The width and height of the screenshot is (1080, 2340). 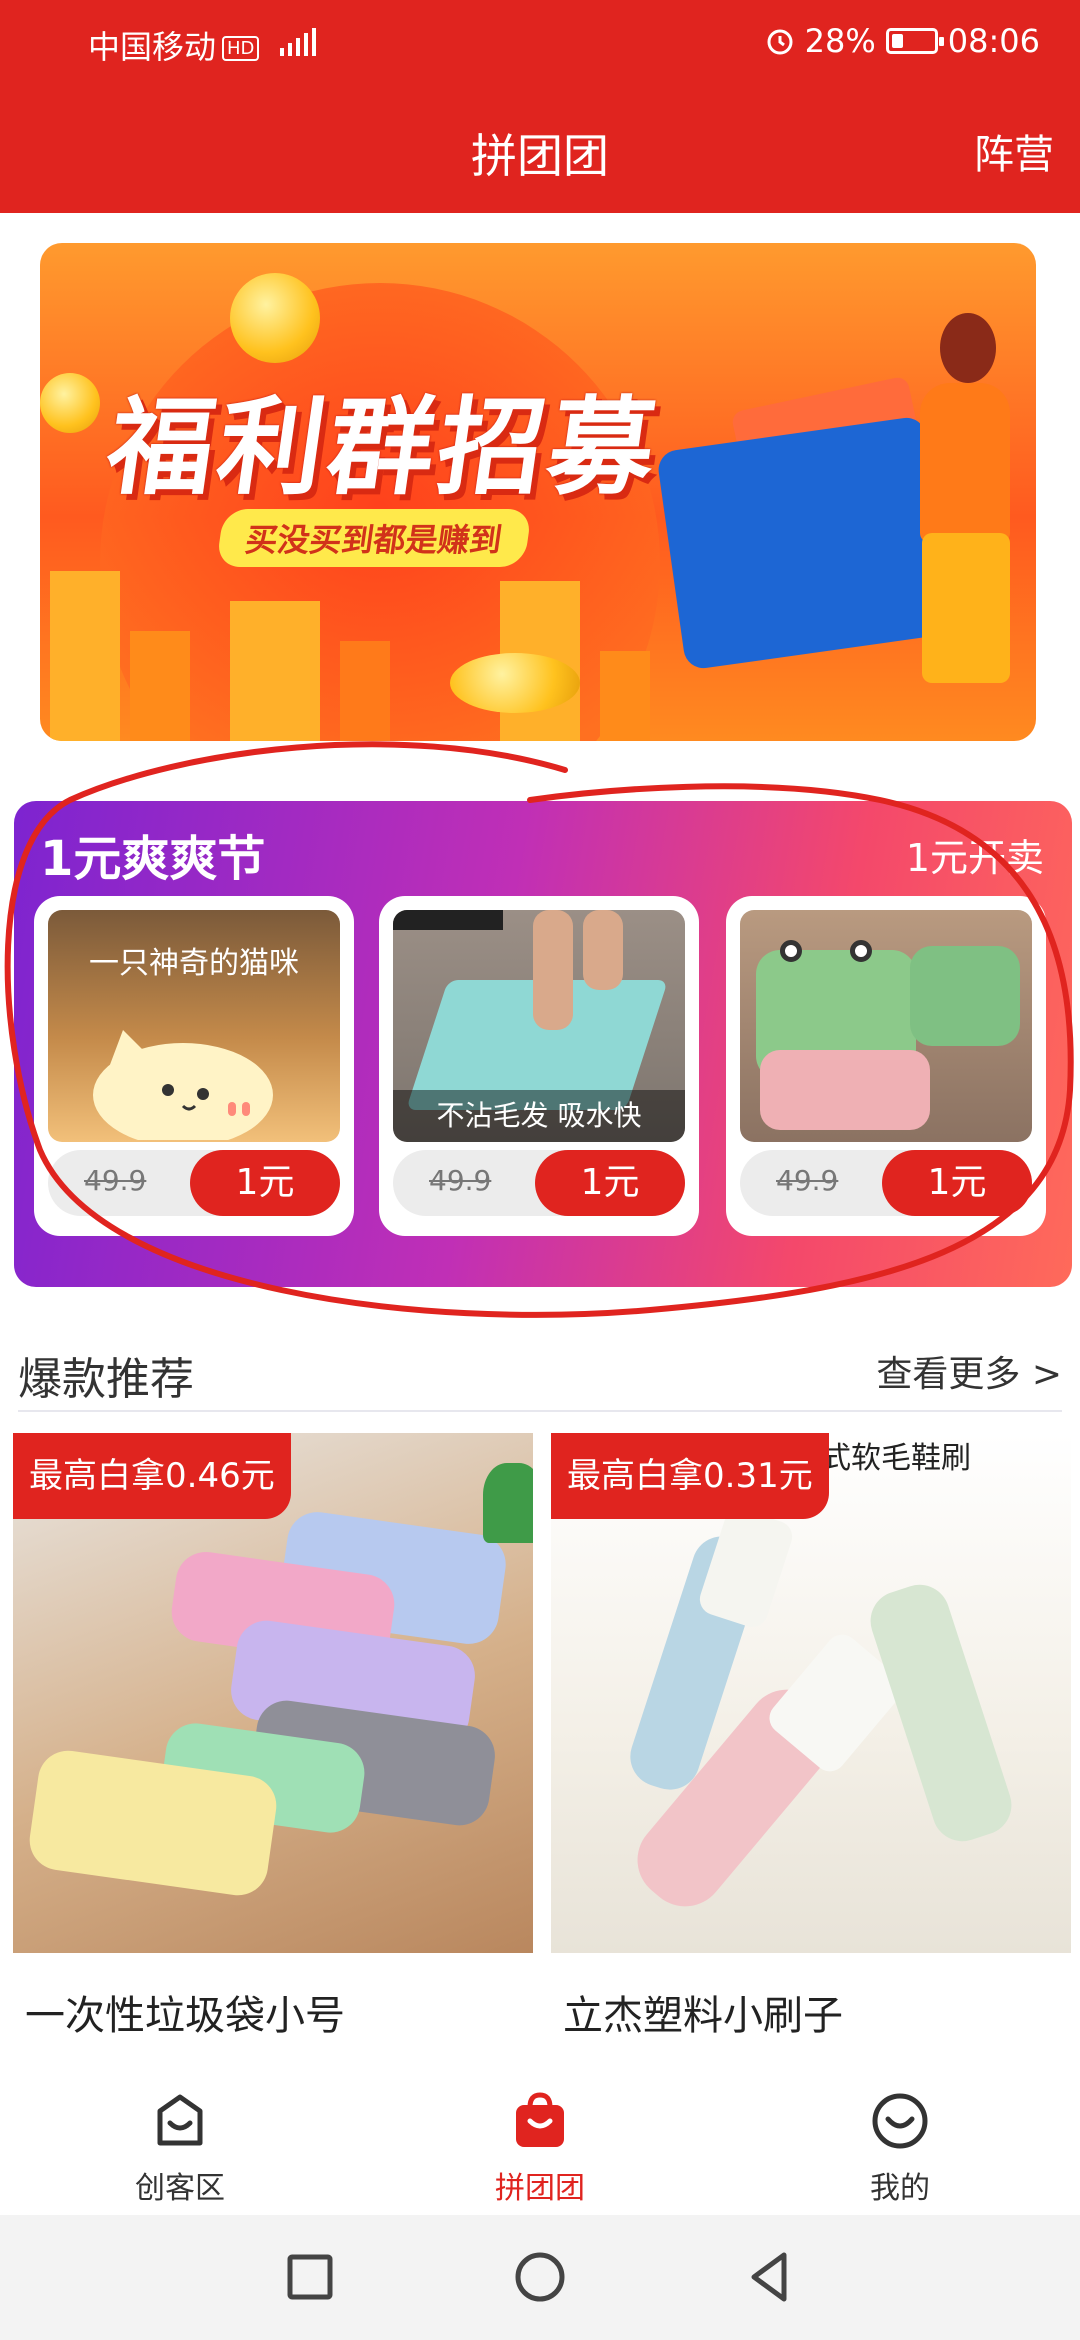 What do you see at coordinates (965, 996) in the screenshot?
I see `frog-pillow-shape` at bounding box center [965, 996].